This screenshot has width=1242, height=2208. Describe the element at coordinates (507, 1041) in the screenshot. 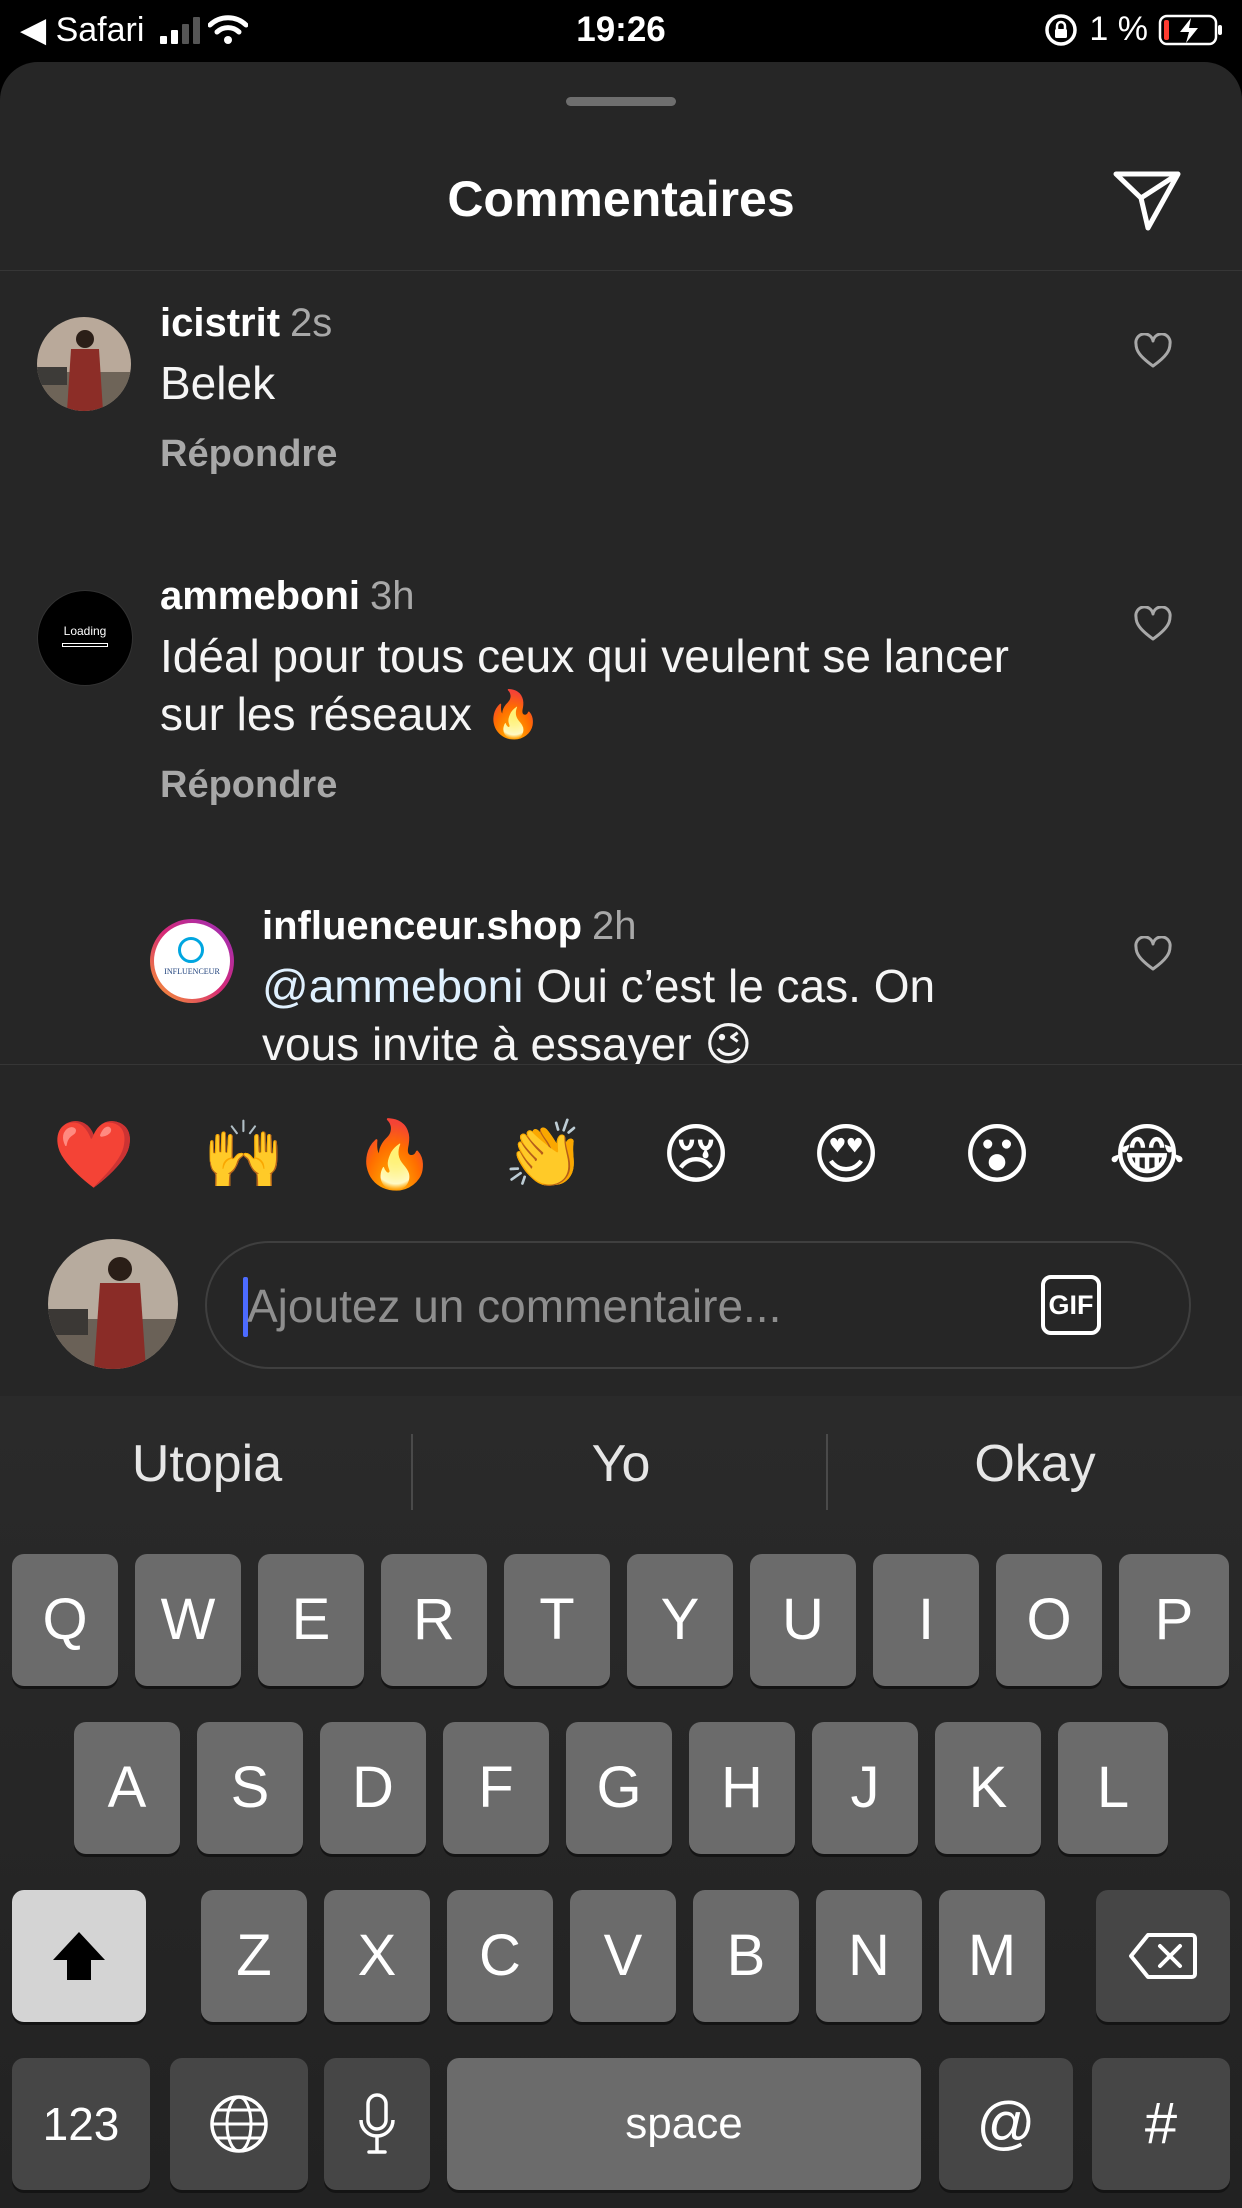

I see `comment-text-line: vous invite à essayer 😉` at that location.